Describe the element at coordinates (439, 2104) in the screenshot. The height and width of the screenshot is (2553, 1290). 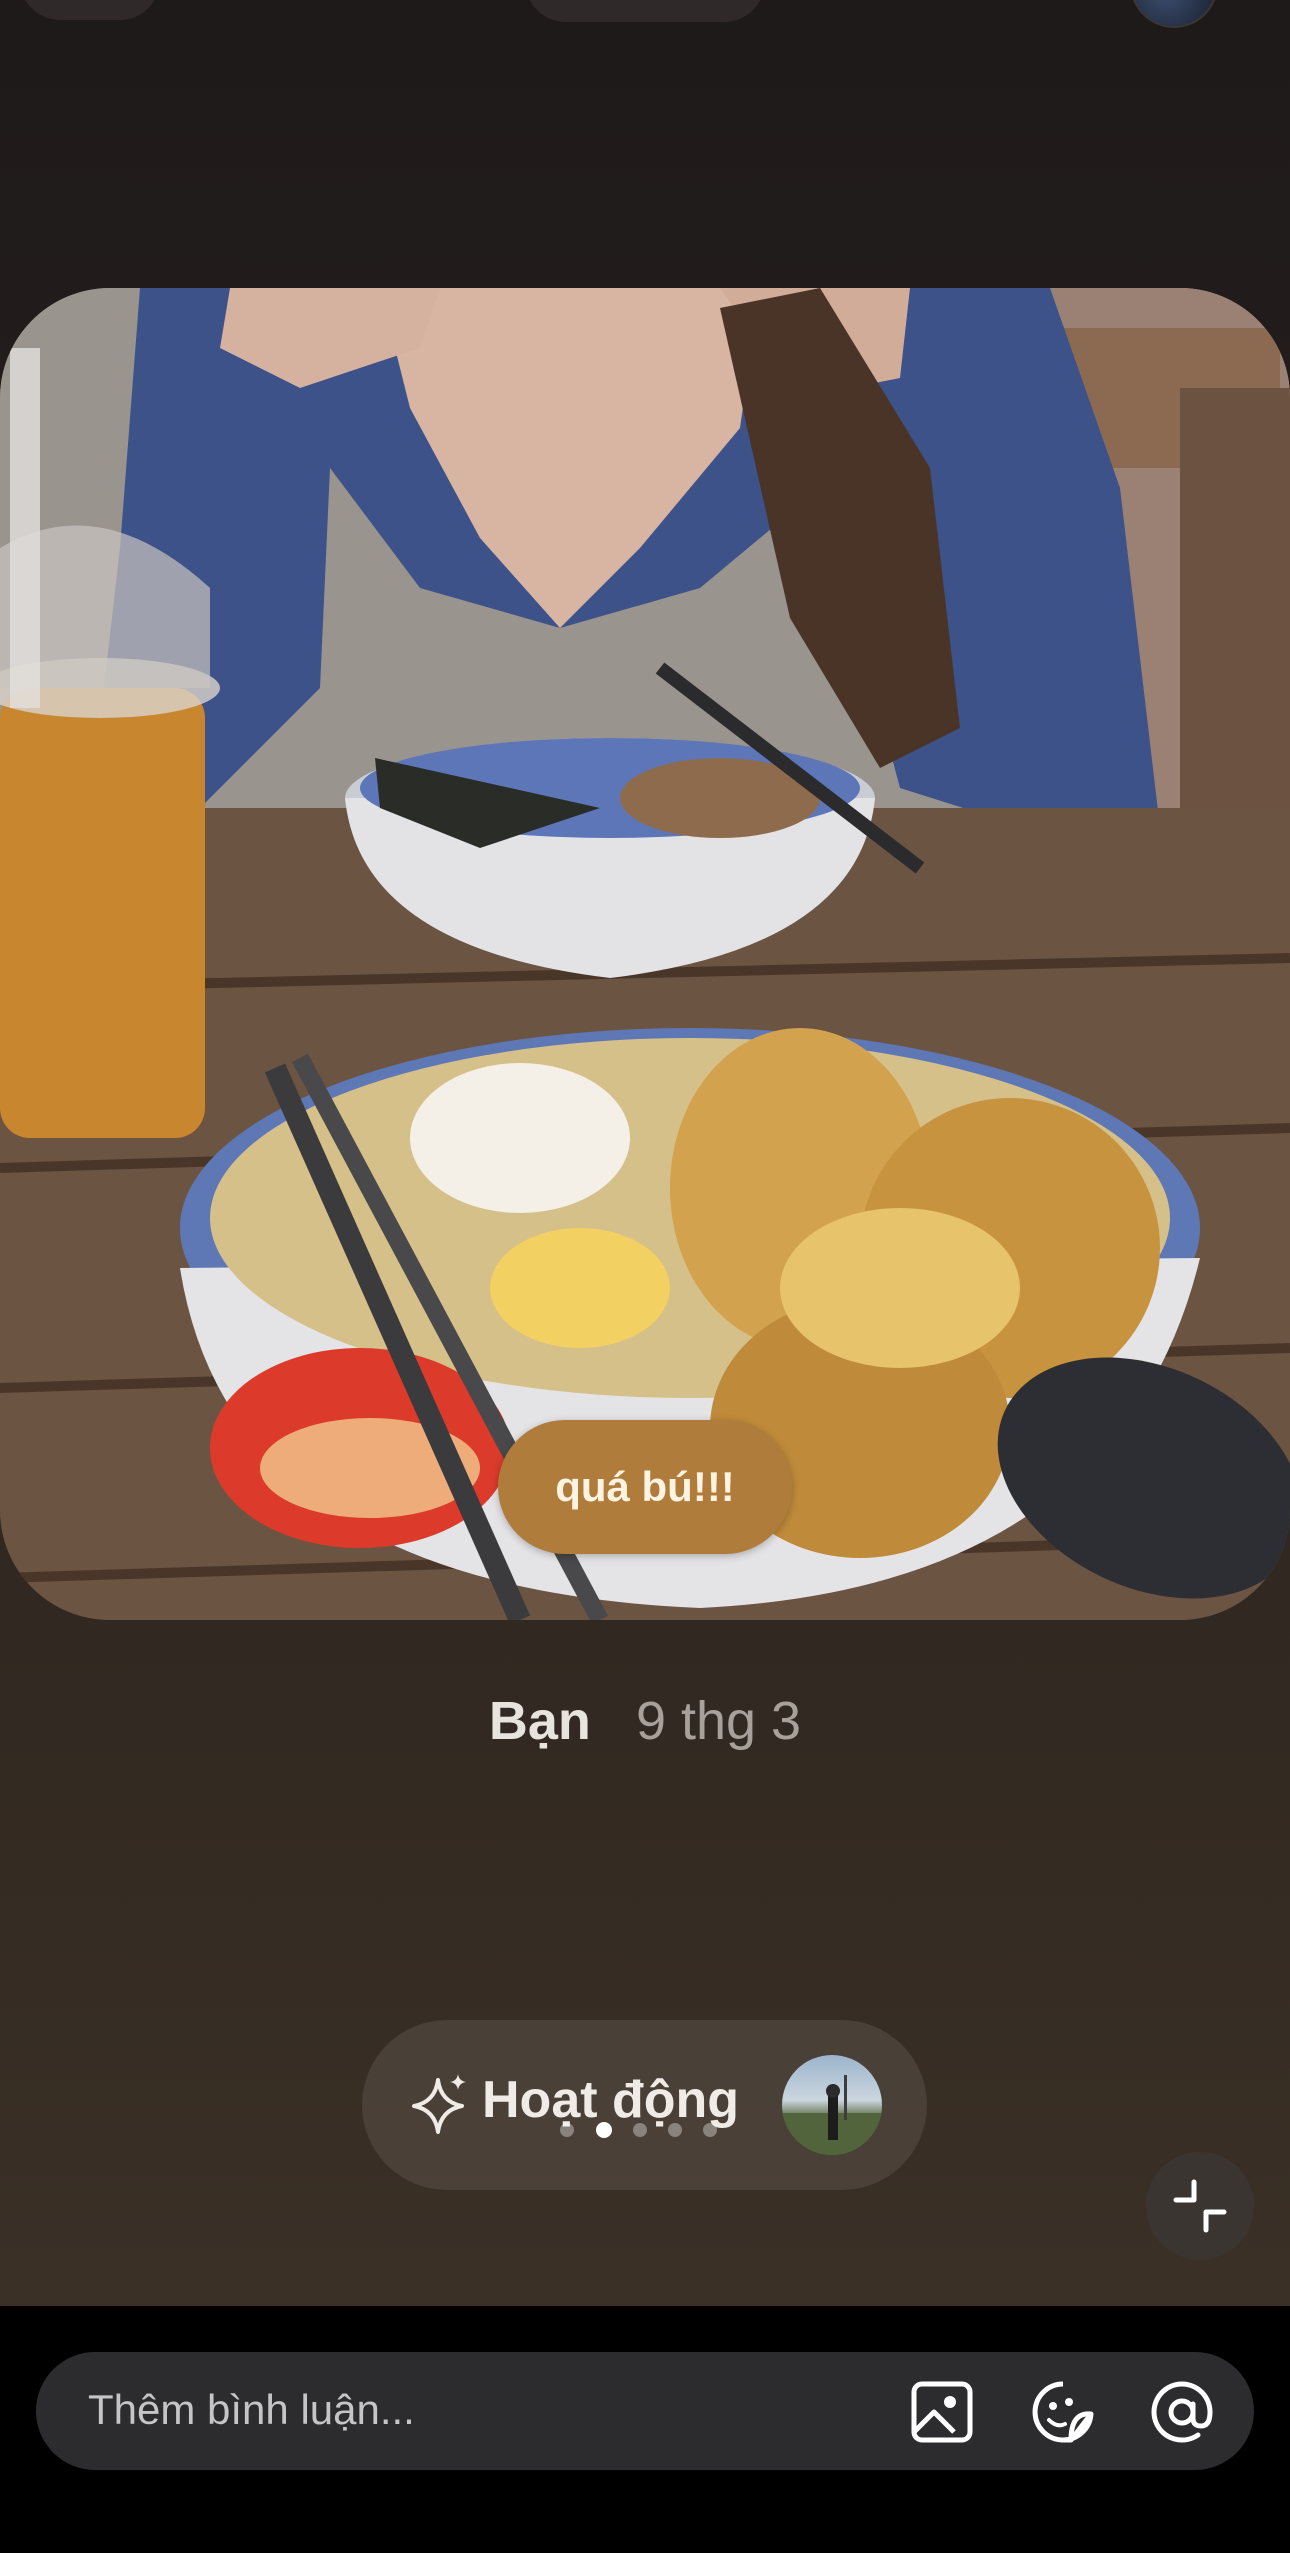
I see `sparkle-icon` at that location.